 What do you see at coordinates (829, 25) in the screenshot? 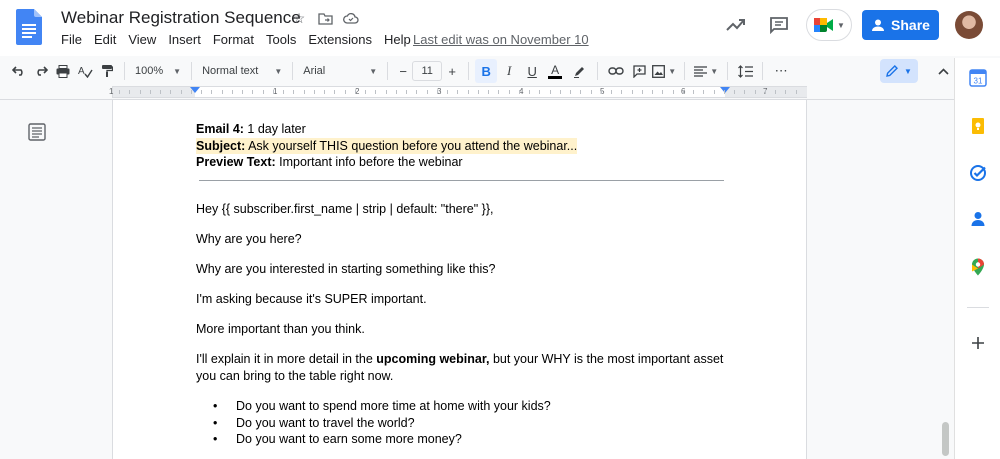
I see `meet-button: ▼` at bounding box center [829, 25].